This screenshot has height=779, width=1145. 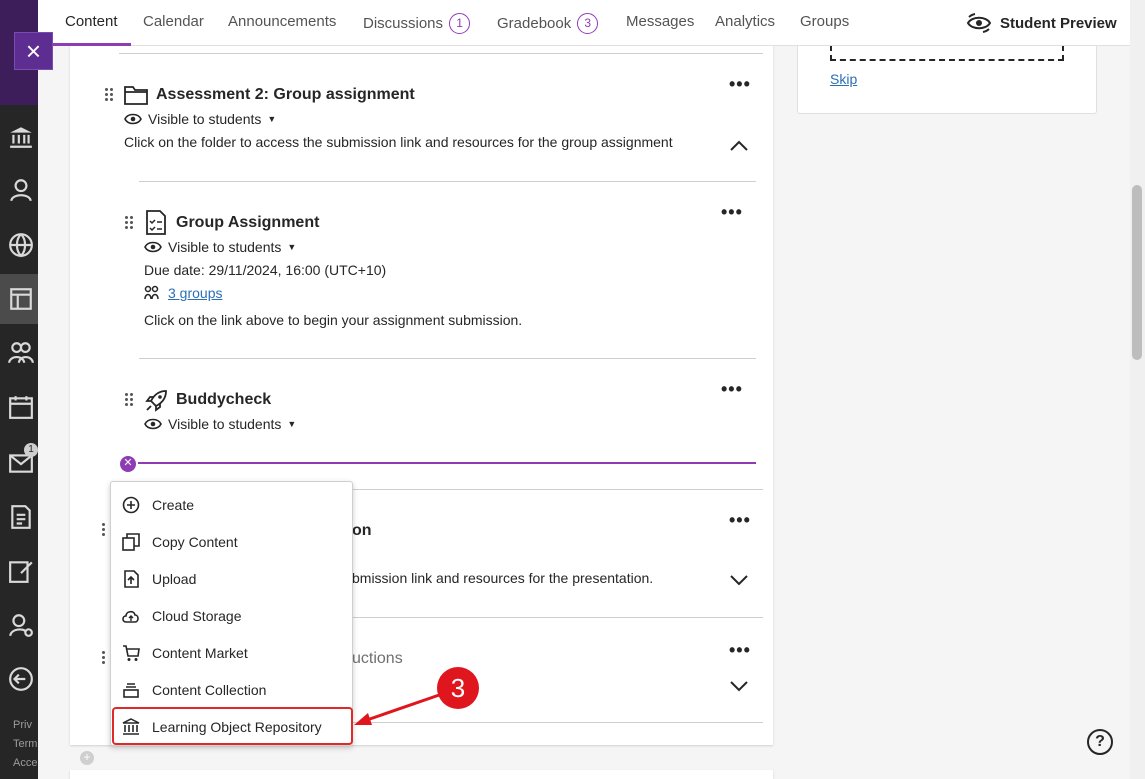 What do you see at coordinates (25, 744) in the screenshot?
I see `footer-terms: Term` at bounding box center [25, 744].